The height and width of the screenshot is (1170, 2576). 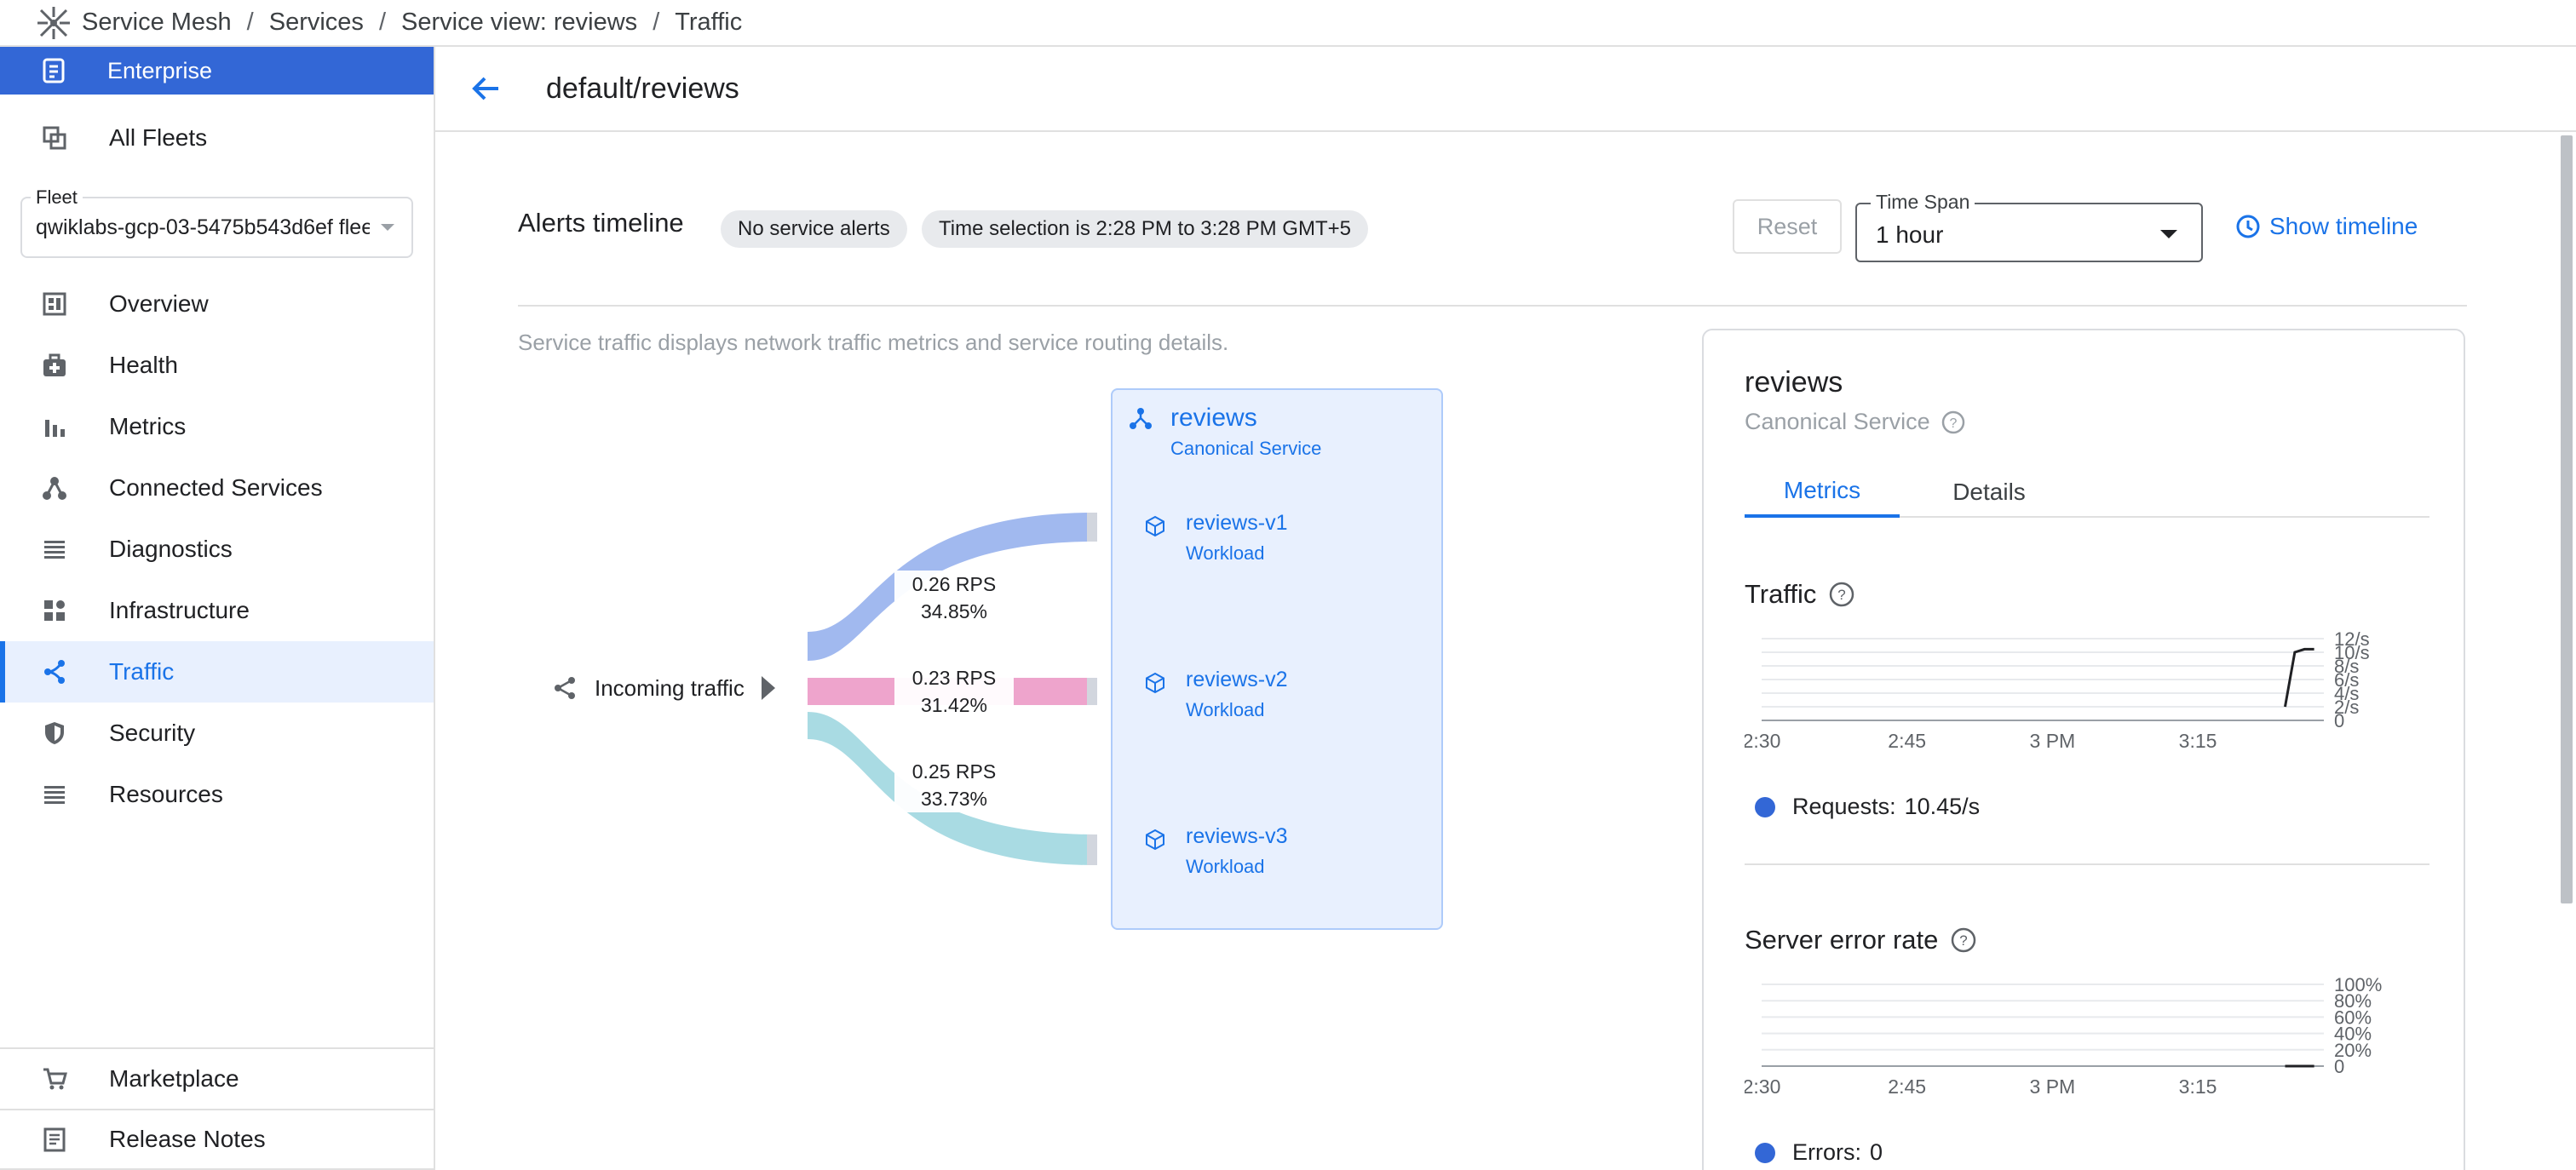 I want to click on sidebar-item-enterprise: Enterprise, so click(x=217, y=71).